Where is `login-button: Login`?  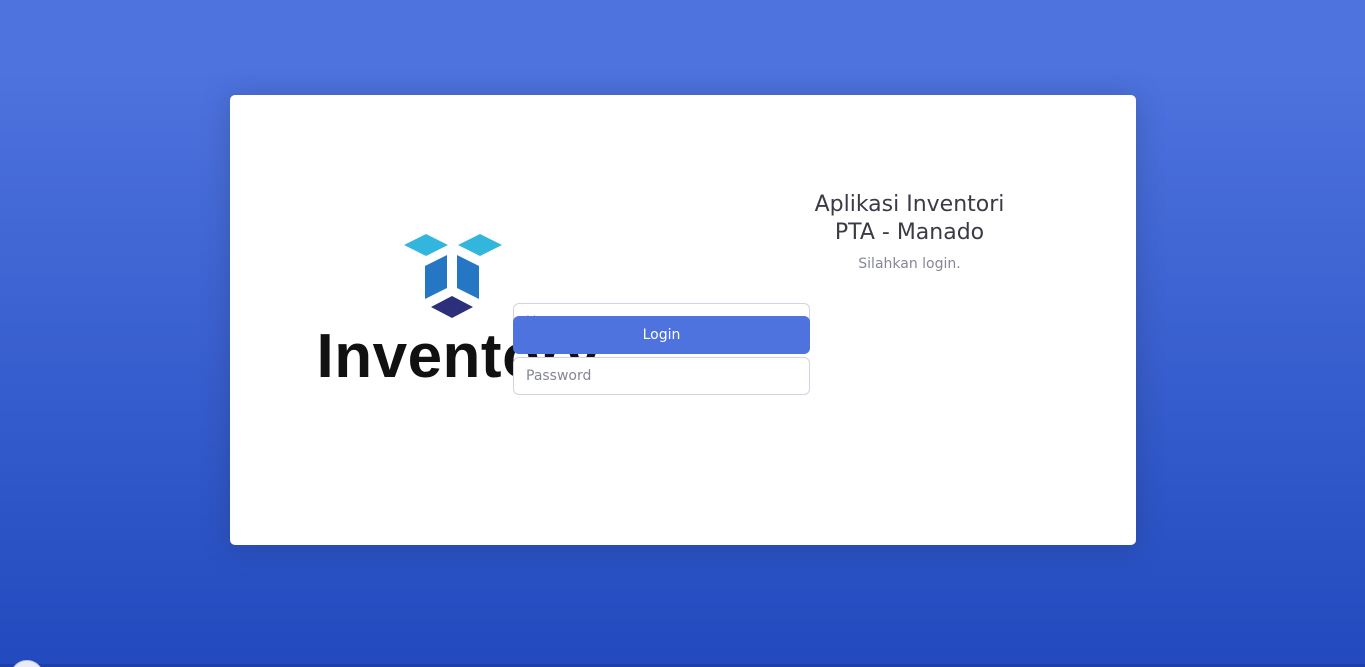 login-button: Login is located at coordinates (661, 335).